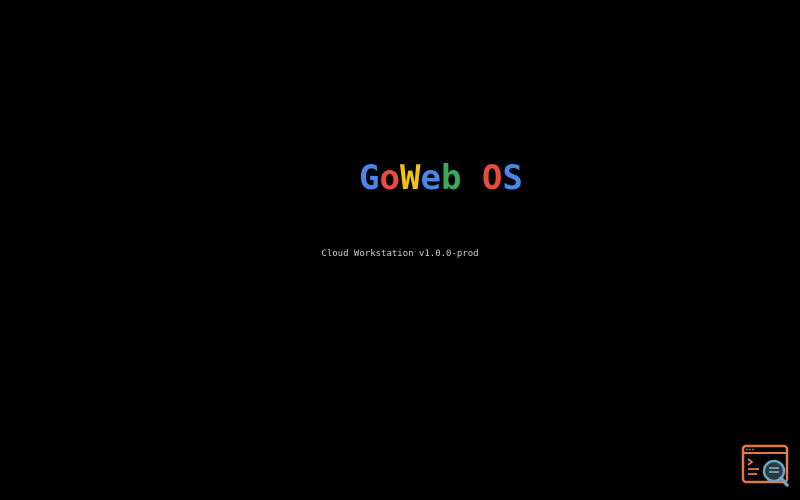  Describe the element at coordinates (400, 254) in the screenshot. I see `version-subtitle: Cloud Workstation v1.0.0-prod` at that location.